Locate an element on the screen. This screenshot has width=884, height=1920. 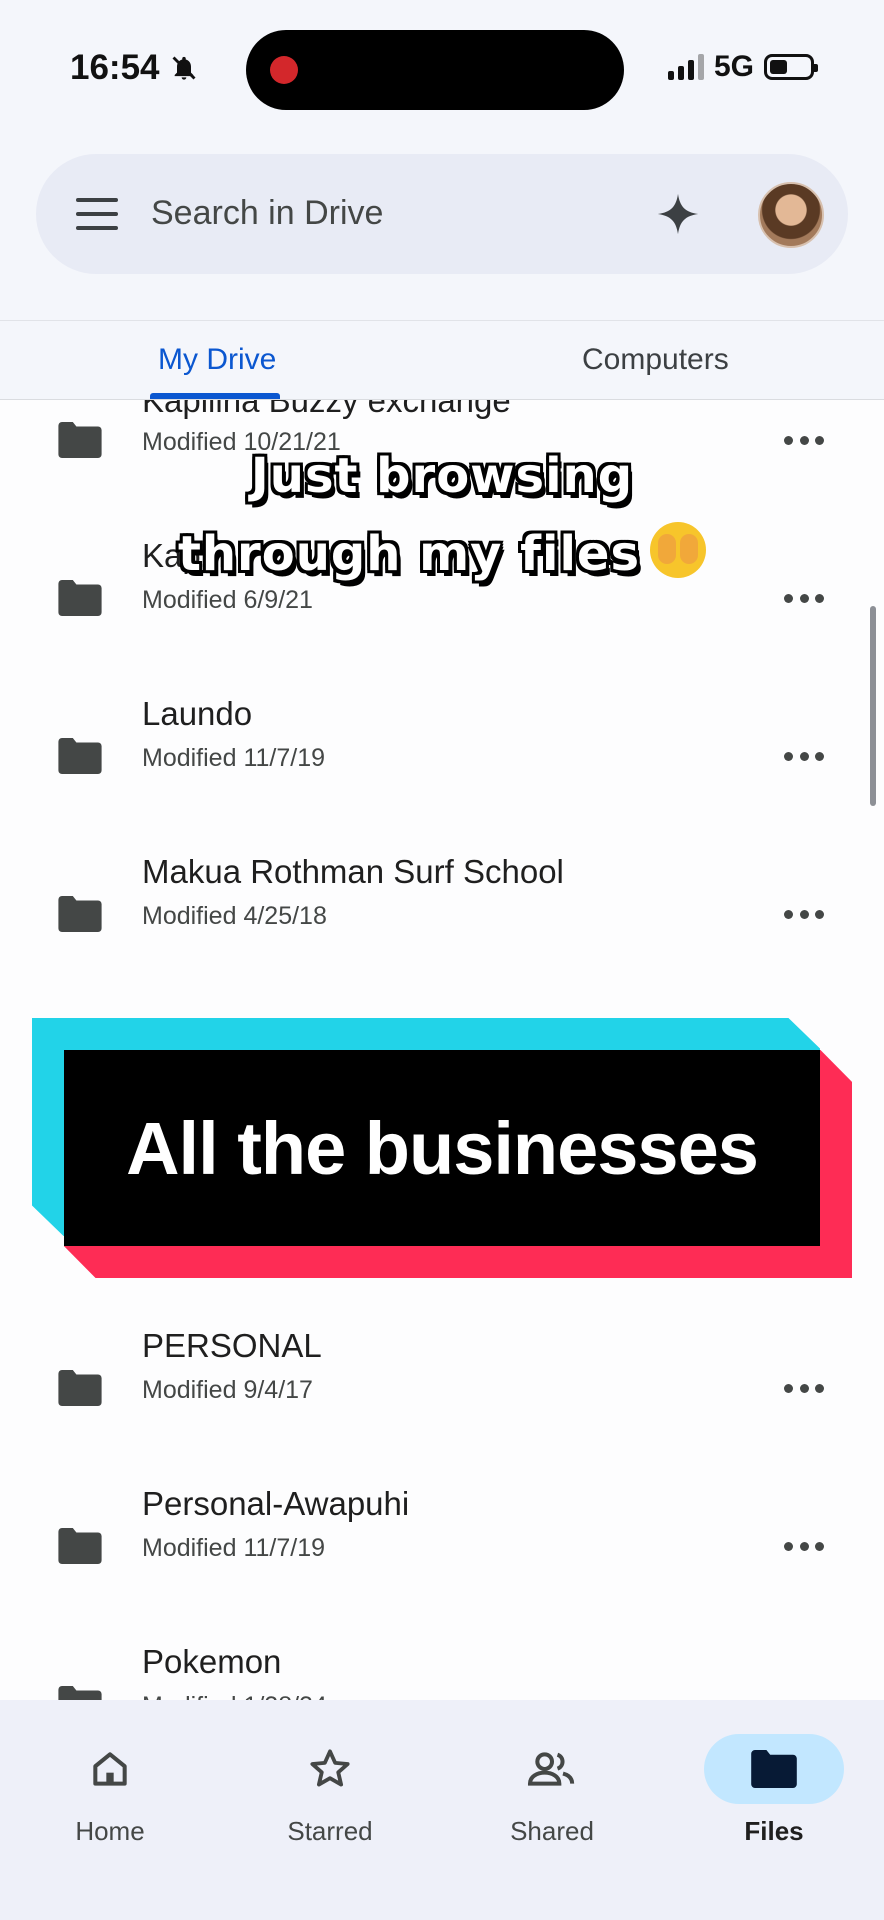
nav-files: Files is located at coordinates (774, 1799).